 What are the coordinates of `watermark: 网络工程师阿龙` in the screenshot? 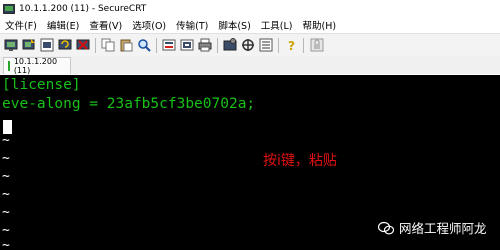 It's located at (432, 227).